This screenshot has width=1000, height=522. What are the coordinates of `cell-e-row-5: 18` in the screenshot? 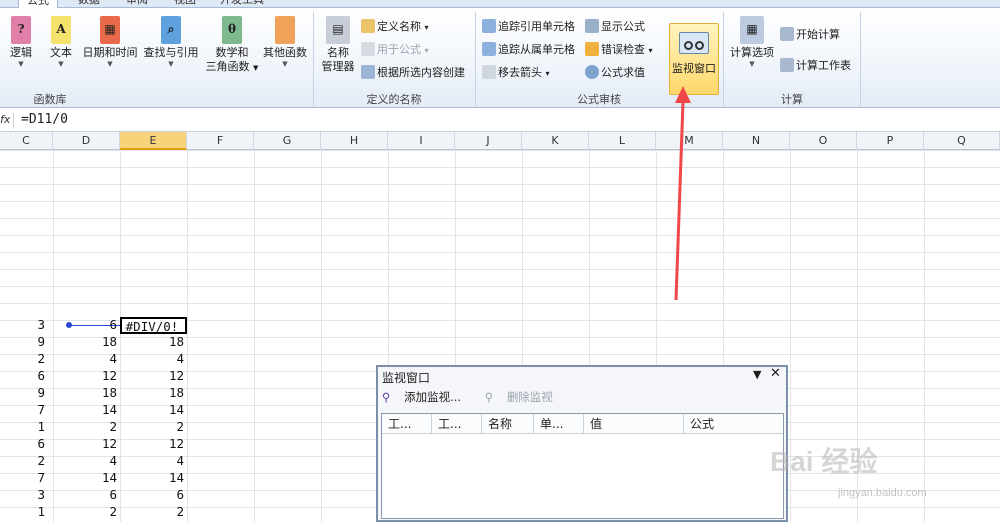 It's located at (153, 393).